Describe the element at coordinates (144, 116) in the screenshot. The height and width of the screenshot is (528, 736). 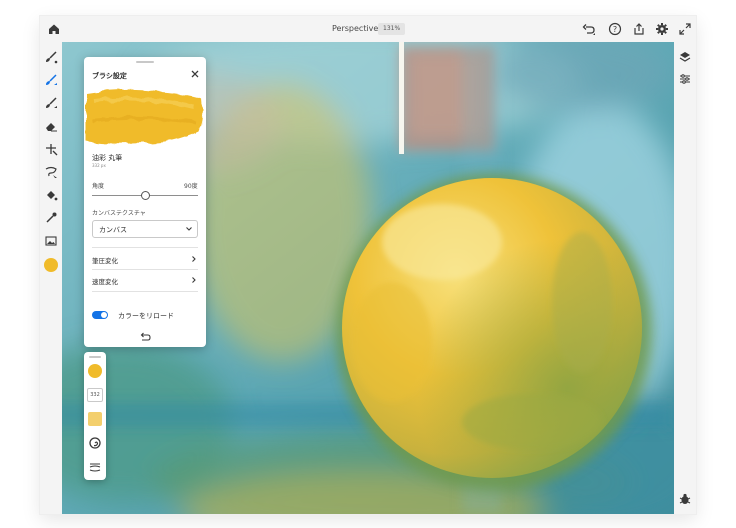
I see `brush-stroke-preview` at that location.